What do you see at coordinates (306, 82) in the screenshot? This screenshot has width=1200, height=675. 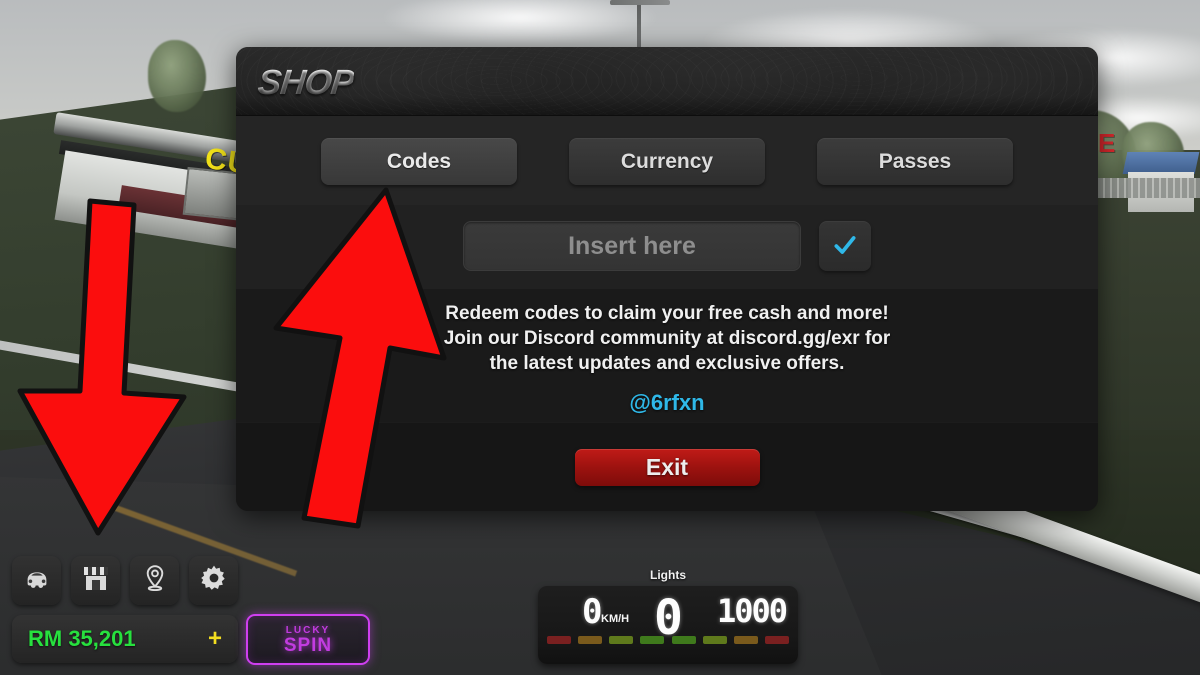 I see `page-title: SHOP` at bounding box center [306, 82].